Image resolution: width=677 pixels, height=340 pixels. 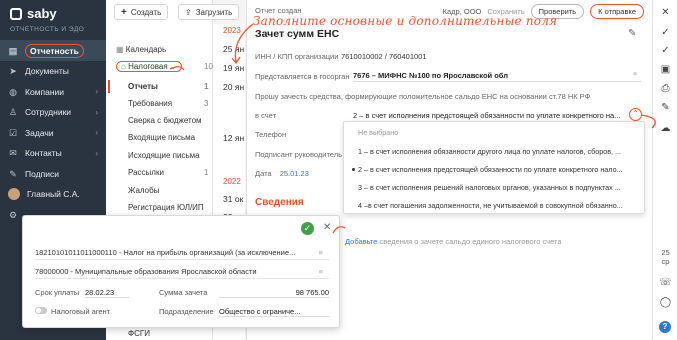 I want to click on calendar-day: 25 ср, so click(x=665, y=257).